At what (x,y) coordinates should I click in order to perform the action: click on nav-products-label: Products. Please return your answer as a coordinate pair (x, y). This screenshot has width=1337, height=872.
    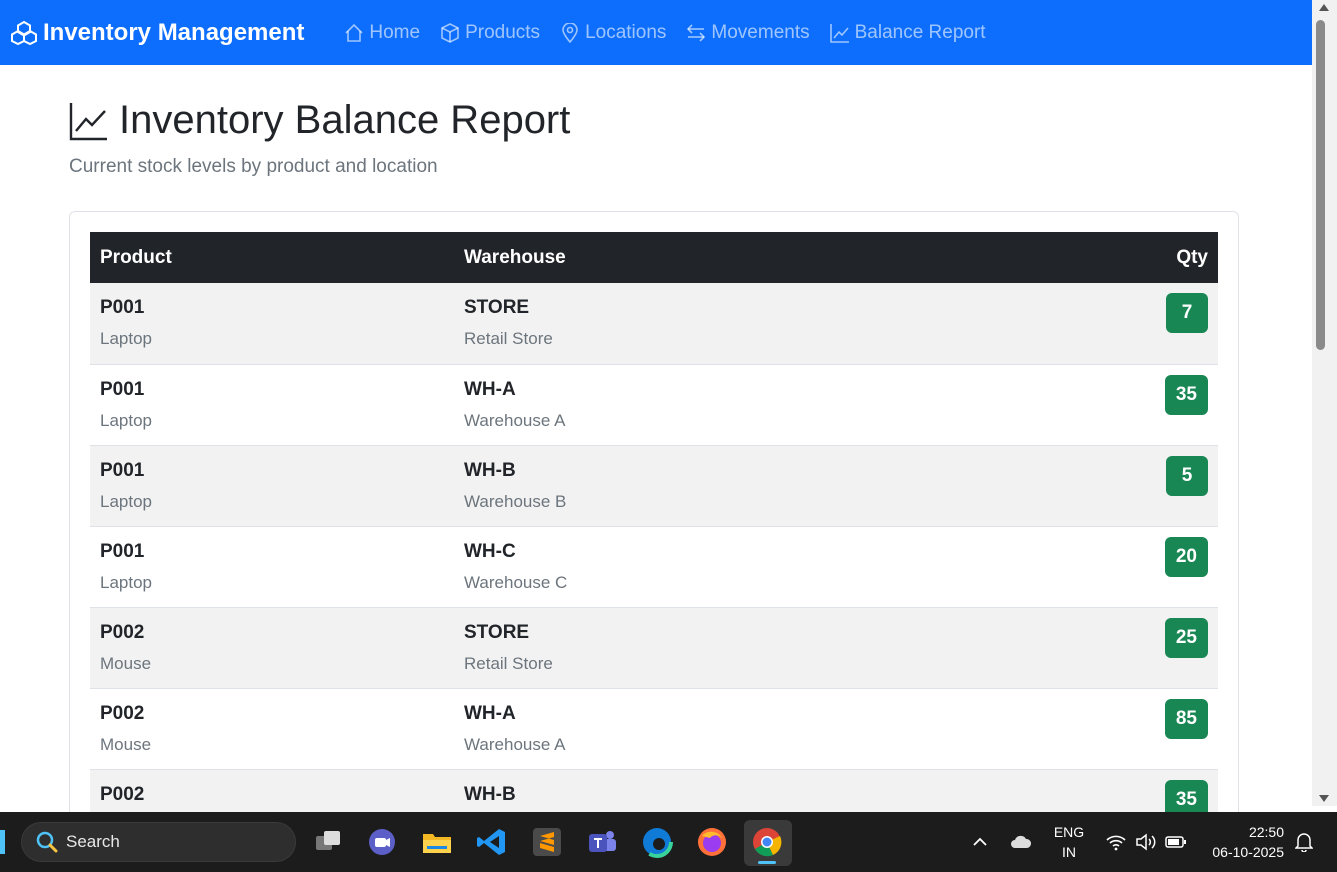
    Looking at the image, I should click on (503, 32).